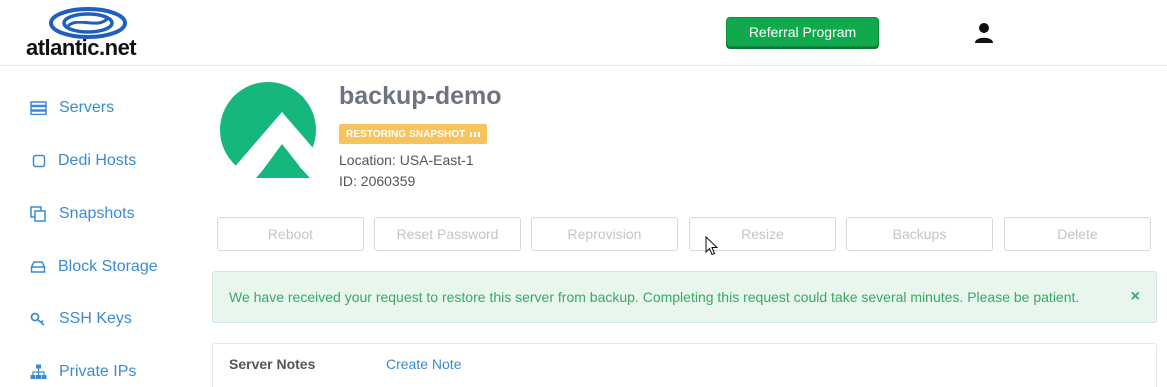 This screenshot has width=1167, height=387. I want to click on server-location: Location: USA-East-1, so click(406, 160).